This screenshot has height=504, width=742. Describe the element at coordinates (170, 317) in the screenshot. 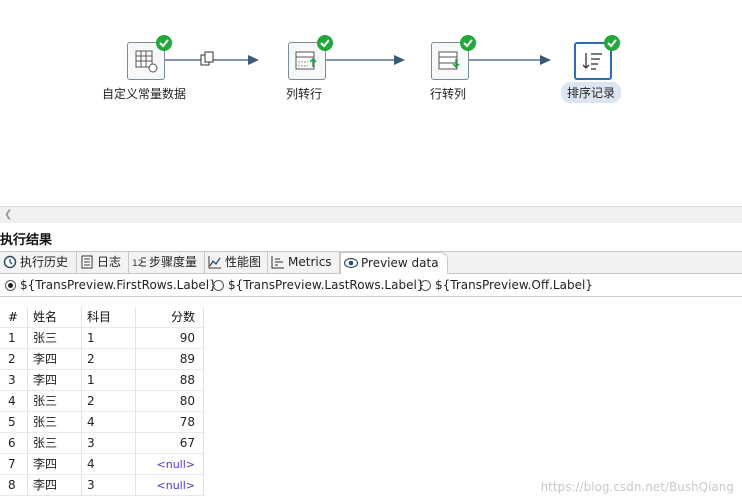

I see `column-header-score: 分数` at that location.